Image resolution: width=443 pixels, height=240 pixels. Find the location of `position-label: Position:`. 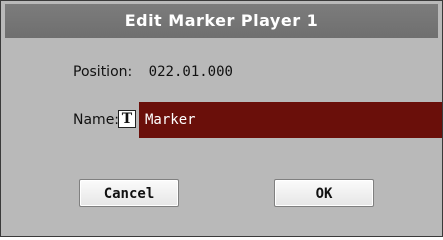

position-label: Position: is located at coordinates (103, 72).